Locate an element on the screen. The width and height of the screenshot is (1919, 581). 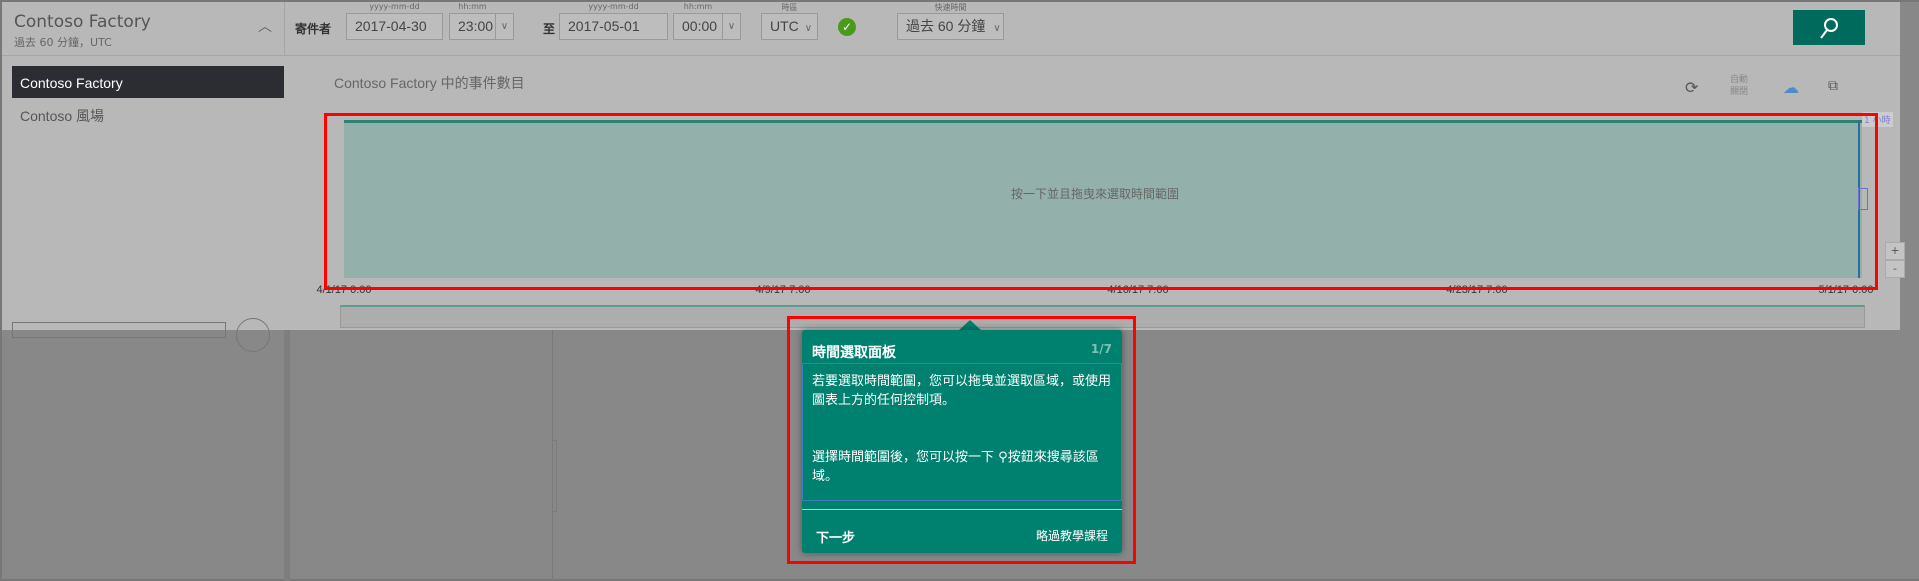
search-button is located at coordinates (1829, 27).